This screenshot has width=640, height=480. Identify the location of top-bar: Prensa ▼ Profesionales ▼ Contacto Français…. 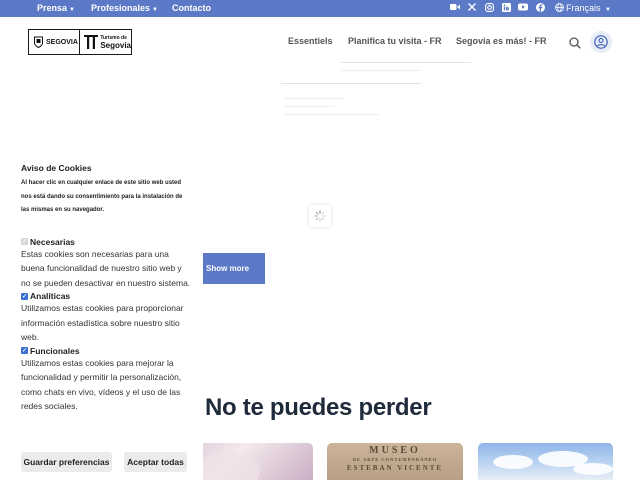
(320, 8).